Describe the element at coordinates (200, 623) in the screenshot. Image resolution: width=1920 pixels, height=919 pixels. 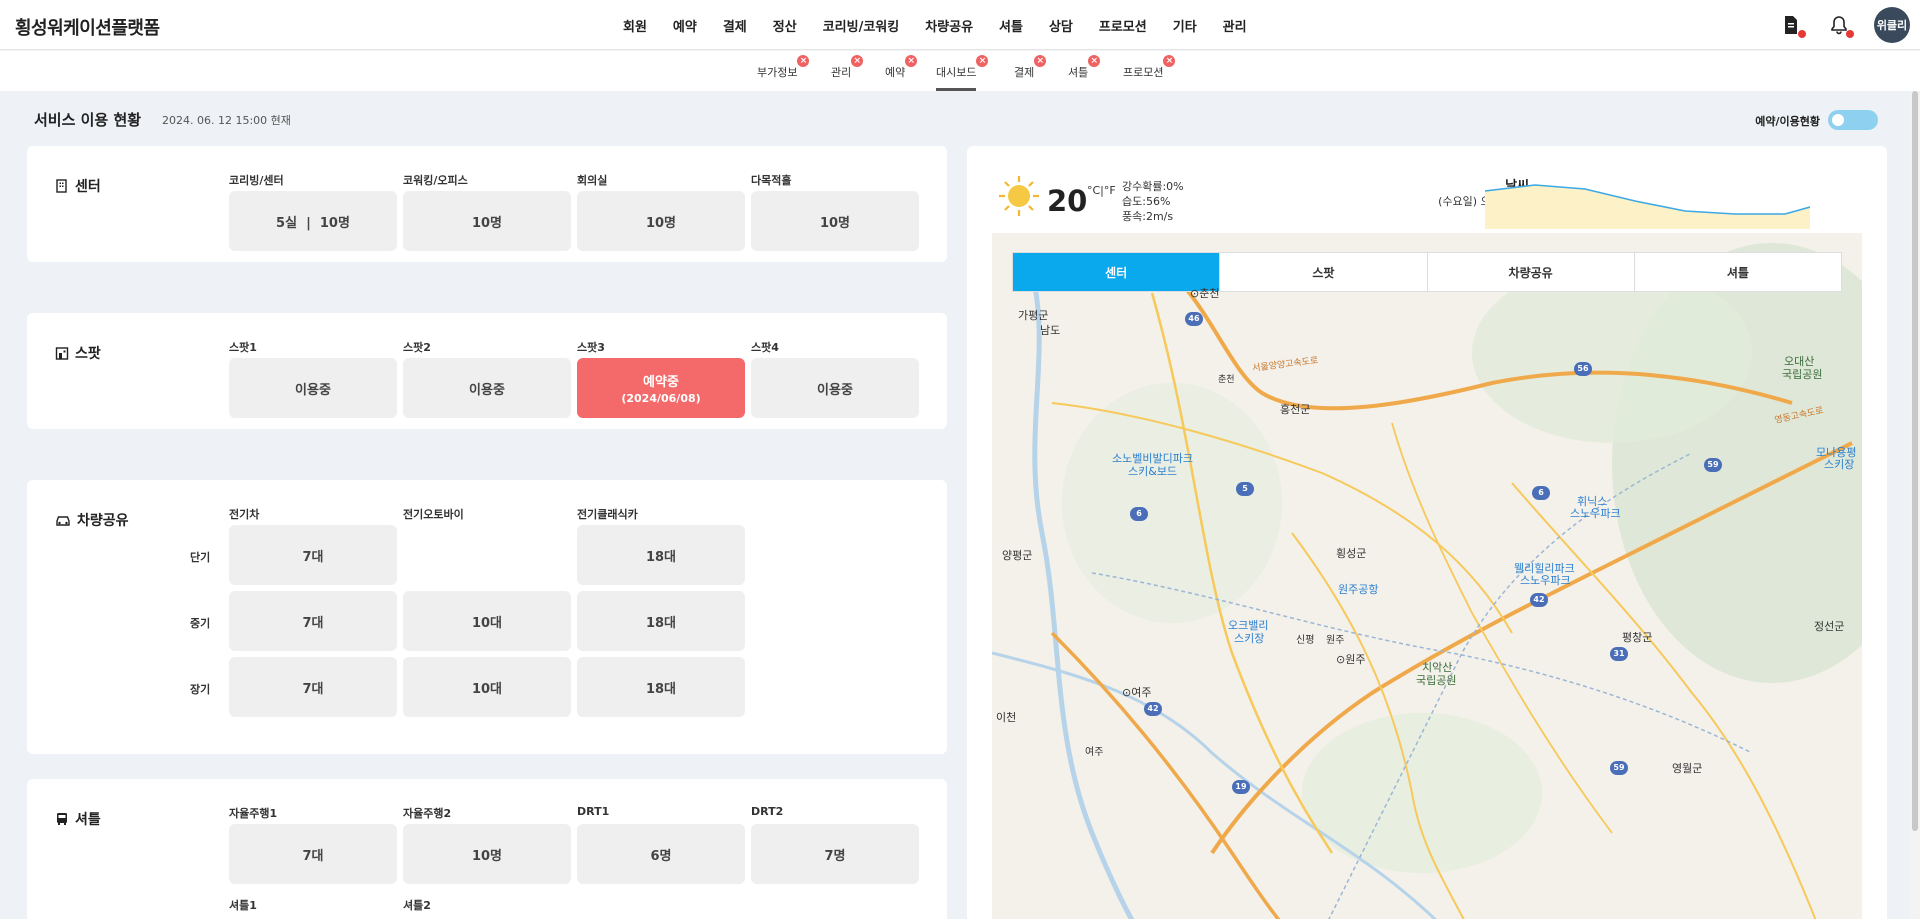
I see `row-label: 중기` at that location.